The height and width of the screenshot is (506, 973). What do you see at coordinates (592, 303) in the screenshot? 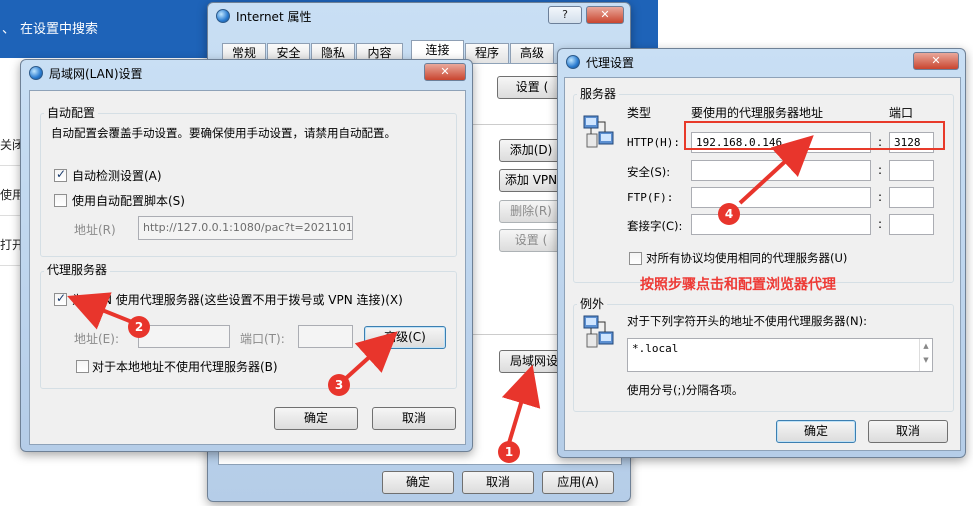
I see `exceptions-group-label: 例外` at bounding box center [592, 303].